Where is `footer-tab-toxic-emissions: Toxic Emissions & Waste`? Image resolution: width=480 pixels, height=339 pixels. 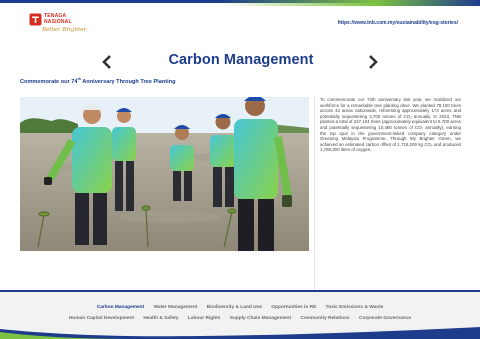 footer-tab-toxic-emissions: Toxic Emissions & Waste is located at coordinates (355, 307).